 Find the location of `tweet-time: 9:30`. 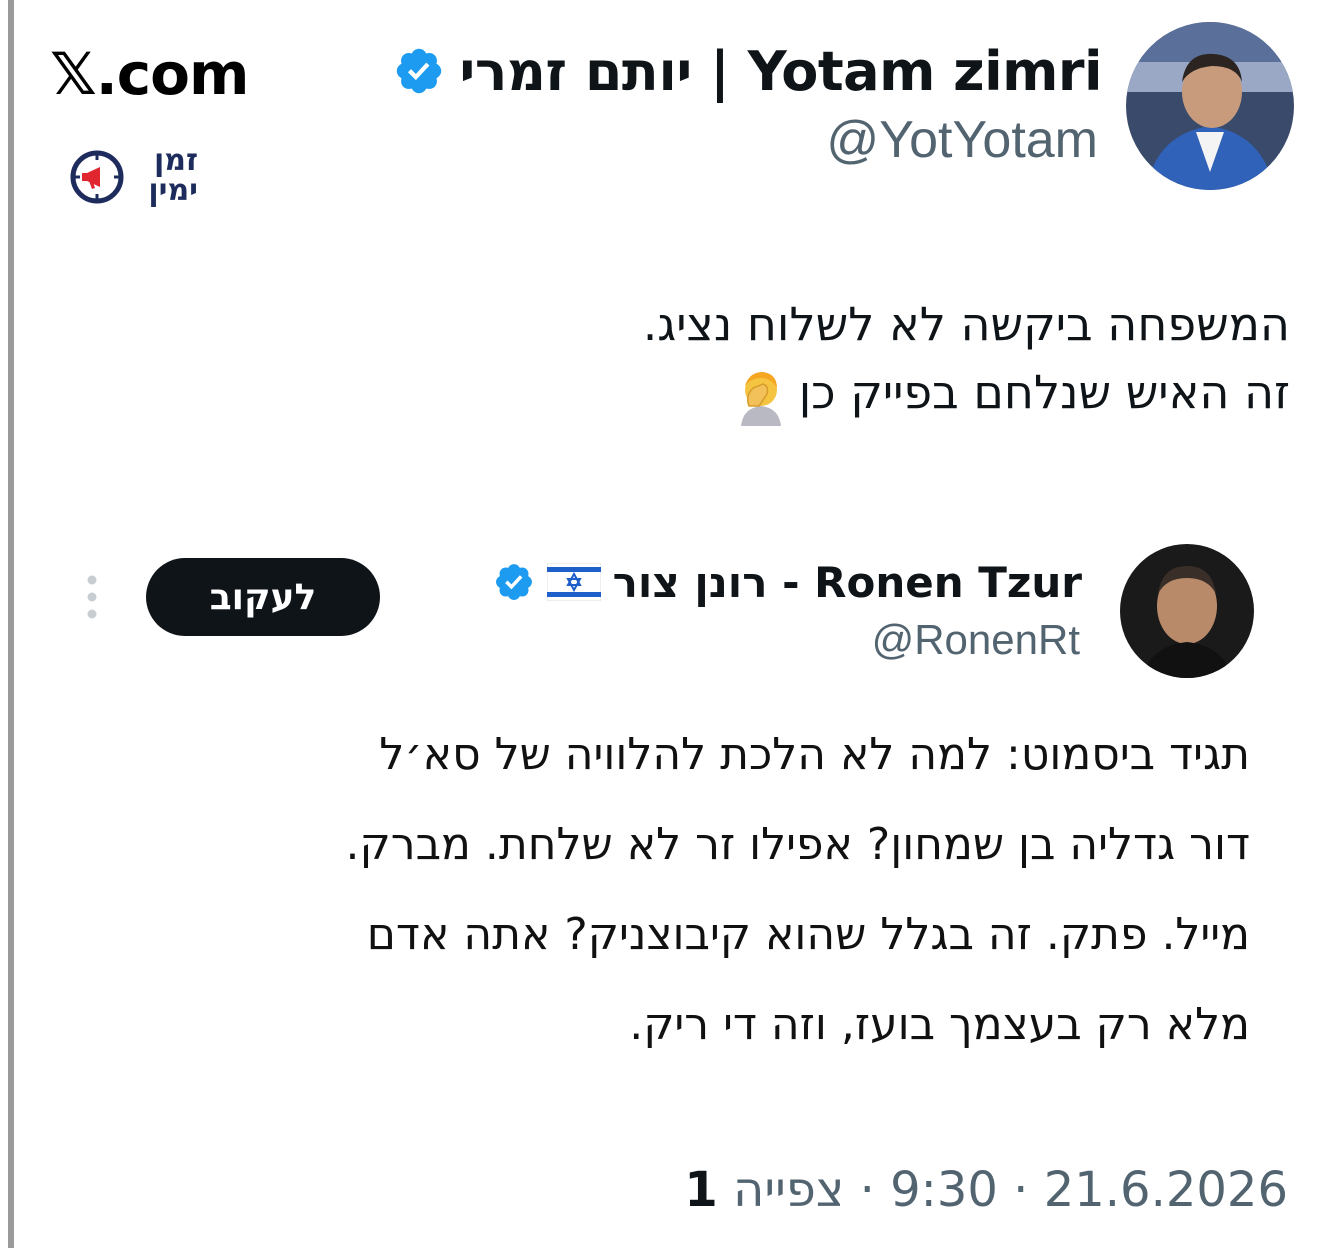

tweet-time: 9:30 is located at coordinates (944, 1190).